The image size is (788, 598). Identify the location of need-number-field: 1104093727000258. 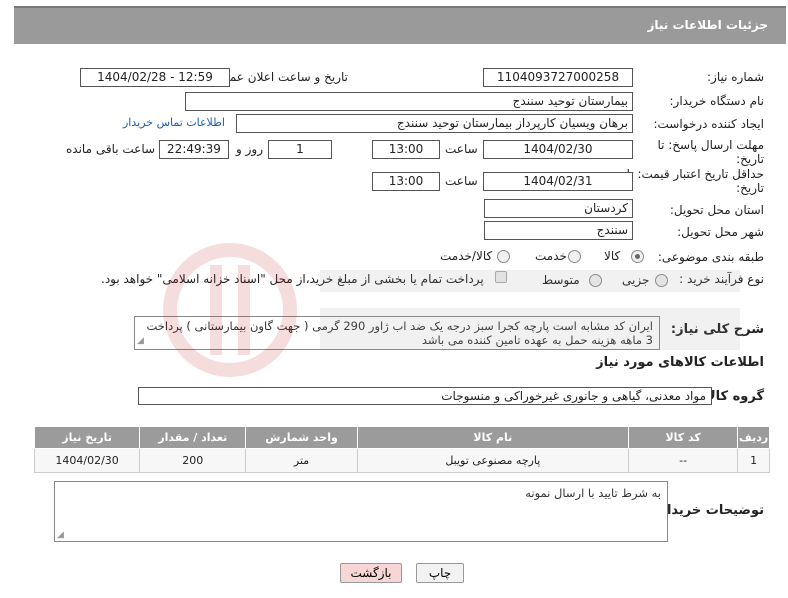
(558, 77).